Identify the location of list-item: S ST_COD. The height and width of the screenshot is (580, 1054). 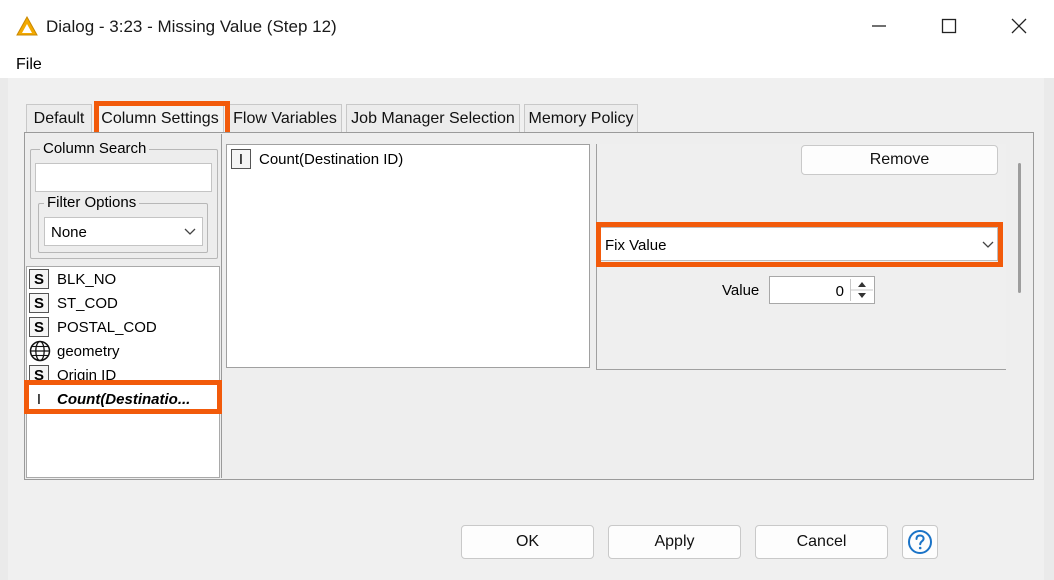
(123, 303).